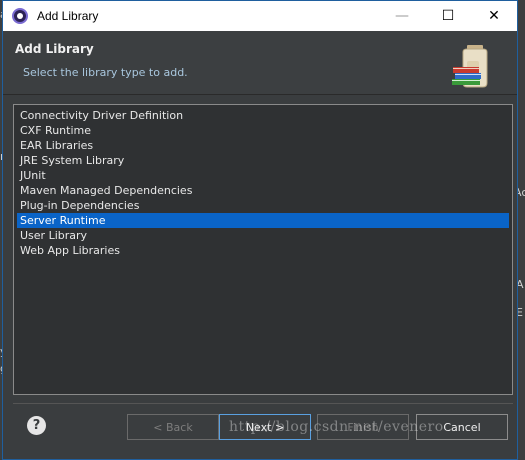  I want to click on library-jar-books-icon, so click(470, 66).